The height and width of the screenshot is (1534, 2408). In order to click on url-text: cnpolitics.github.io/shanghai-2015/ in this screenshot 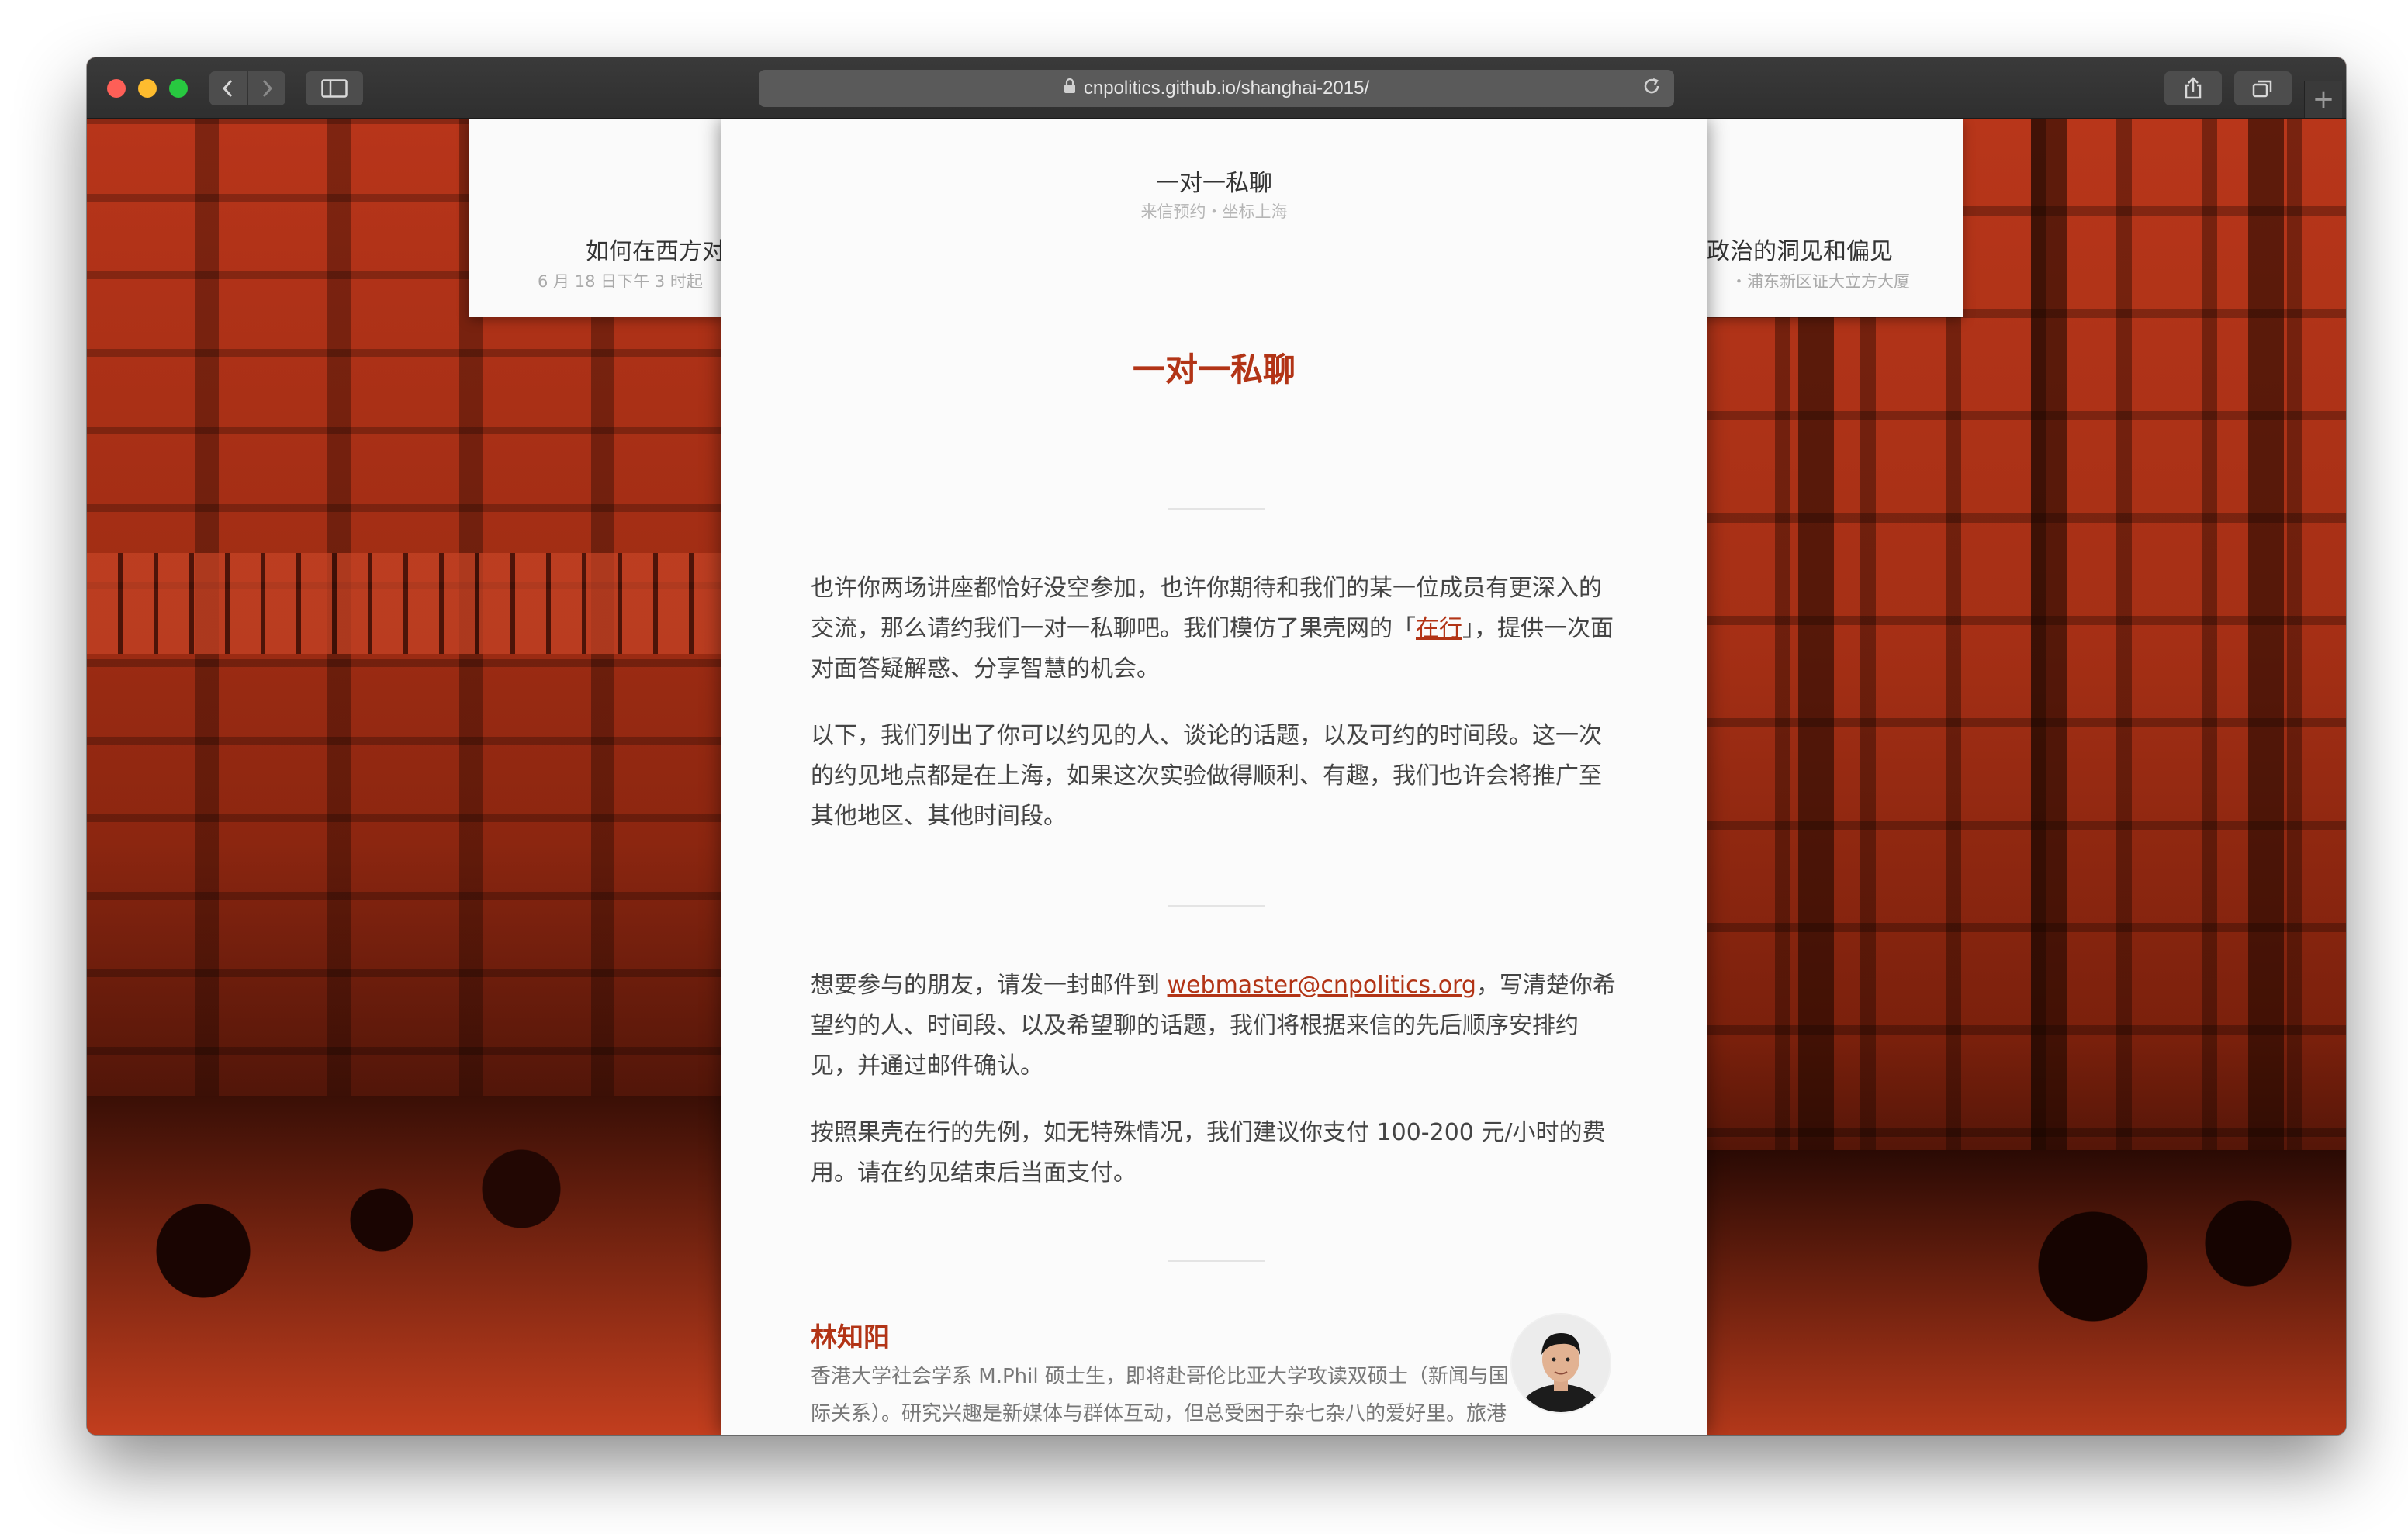, I will do `click(1226, 88)`.